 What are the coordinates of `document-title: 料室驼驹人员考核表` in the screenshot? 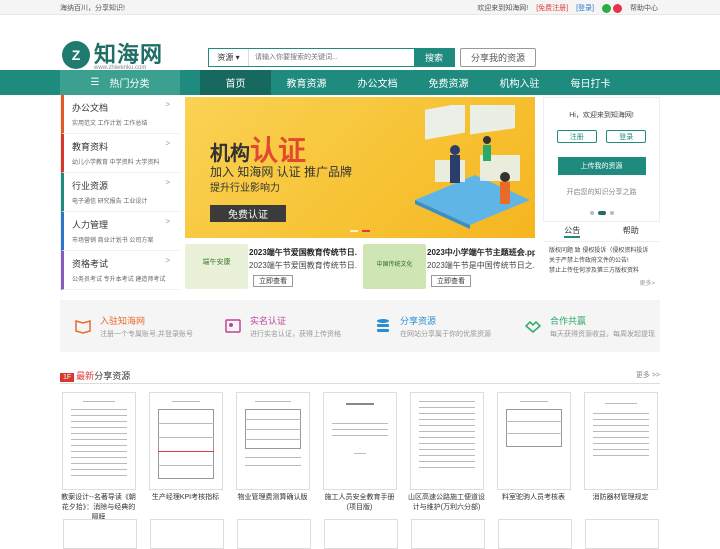 It's located at (533, 498).